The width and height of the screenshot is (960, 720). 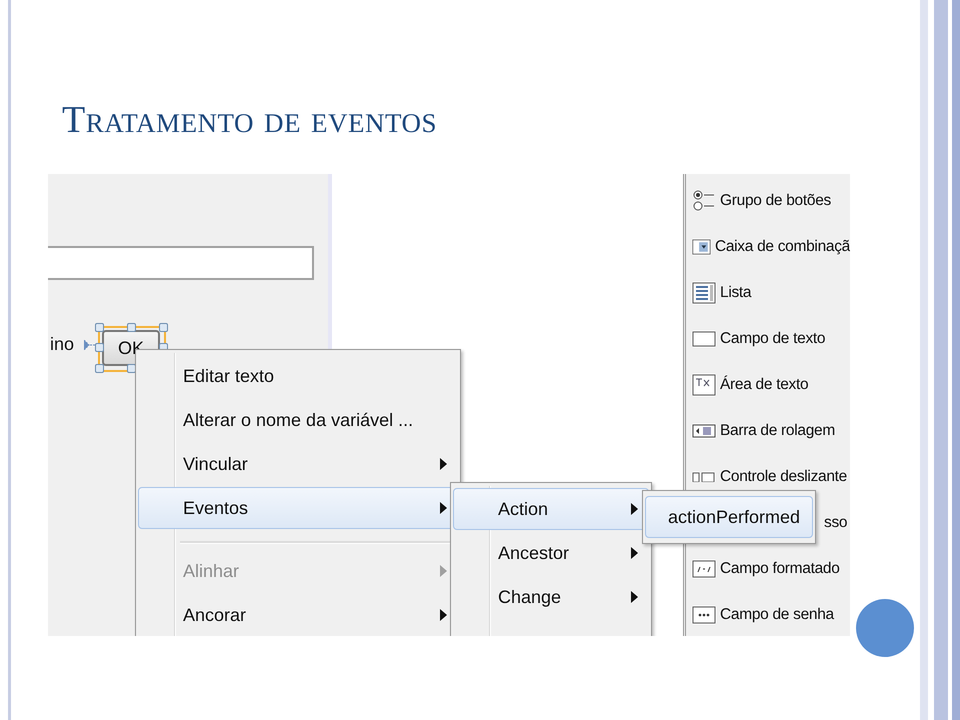 What do you see at coordinates (782, 247) in the screenshot?
I see `palette-item: Caixa de combinaçã` at bounding box center [782, 247].